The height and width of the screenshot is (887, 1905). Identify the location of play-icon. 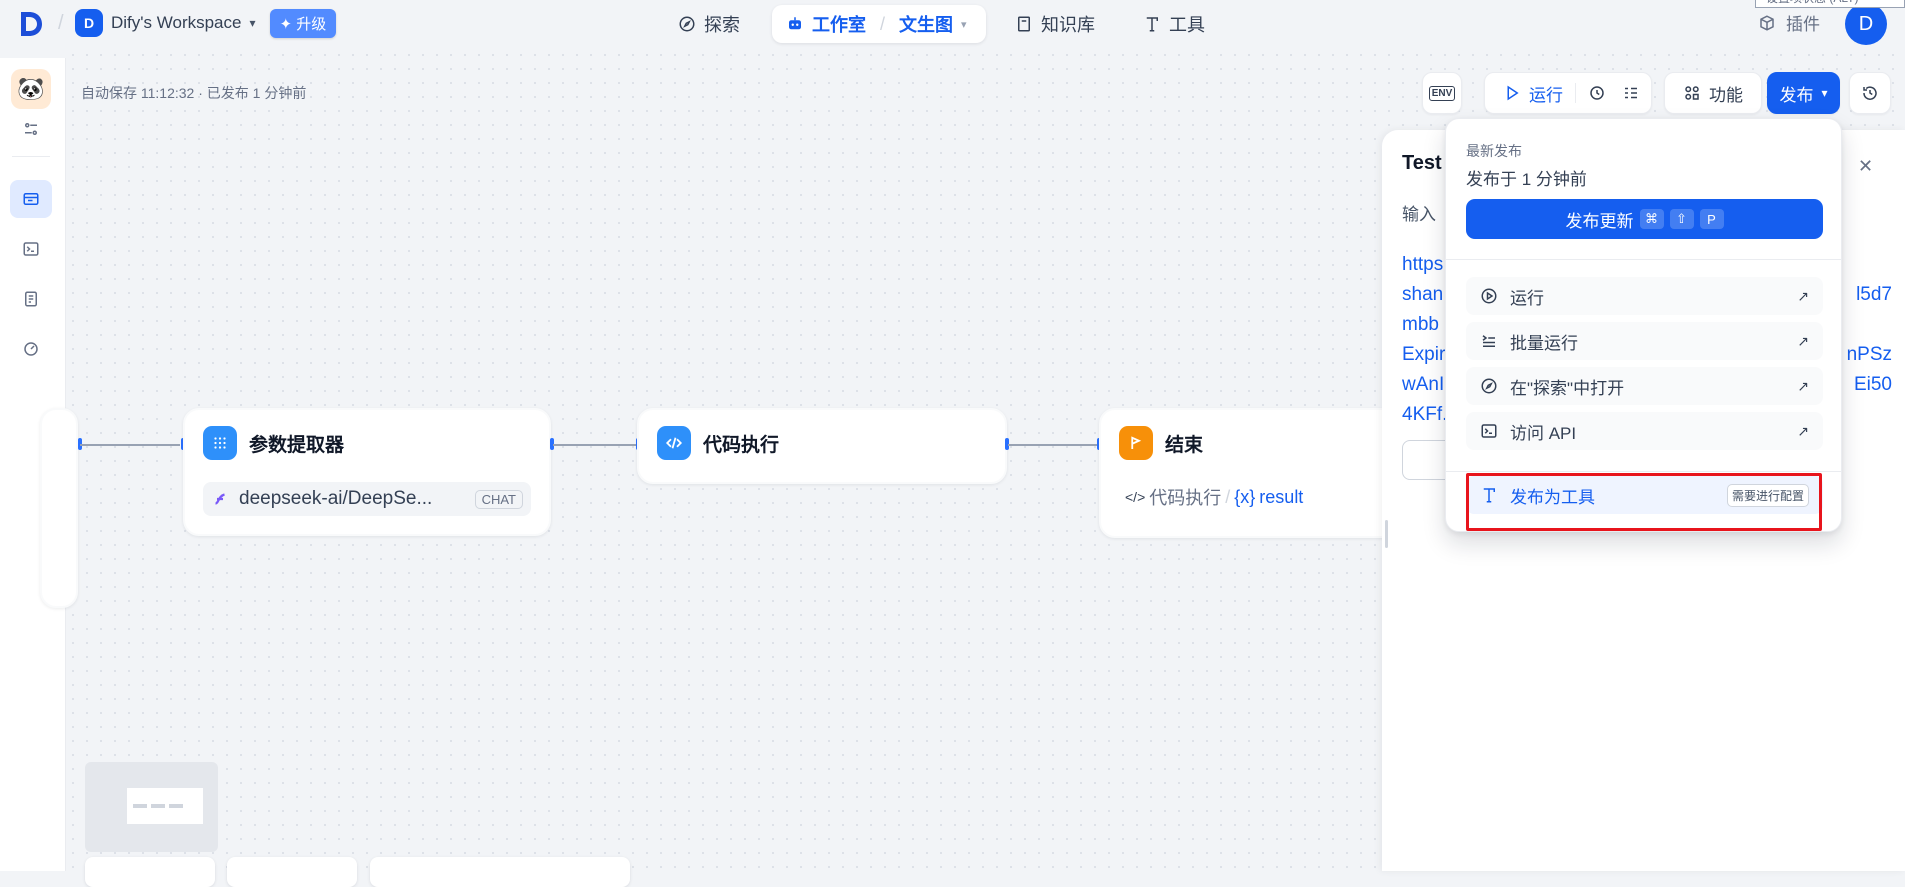
(1513, 93).